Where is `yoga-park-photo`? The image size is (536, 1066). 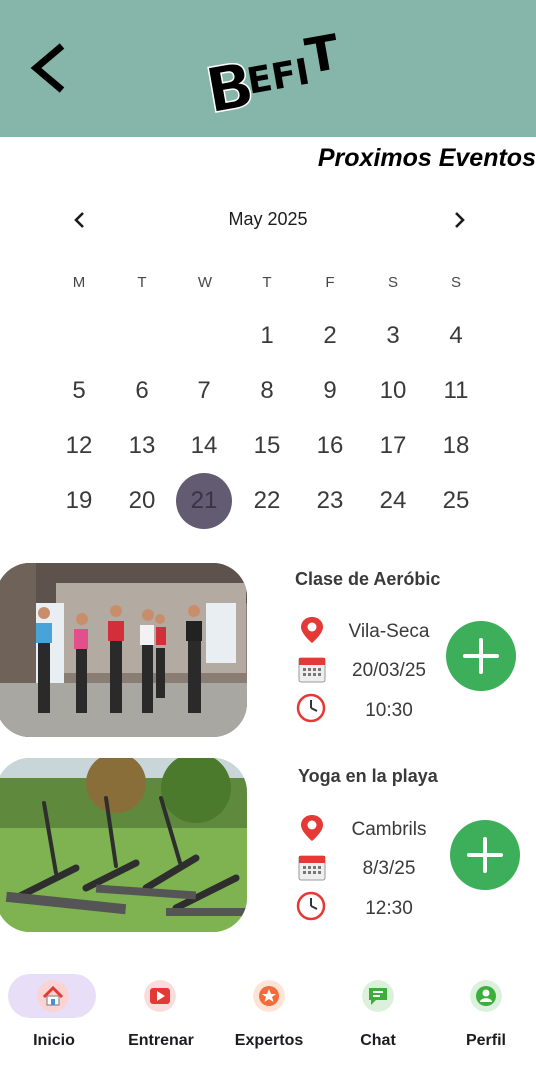 yoga-park-photo is located at coordinates (123, 845).